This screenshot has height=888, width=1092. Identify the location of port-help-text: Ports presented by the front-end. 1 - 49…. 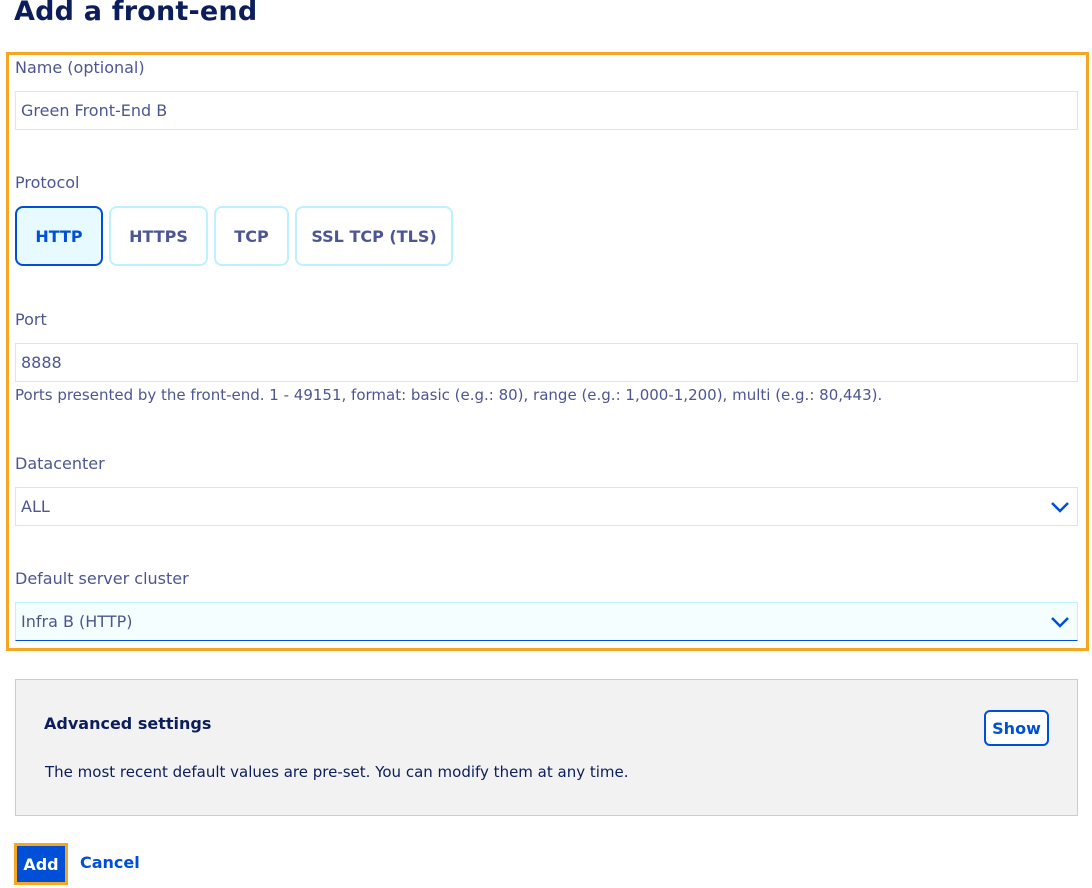
(449, 395).